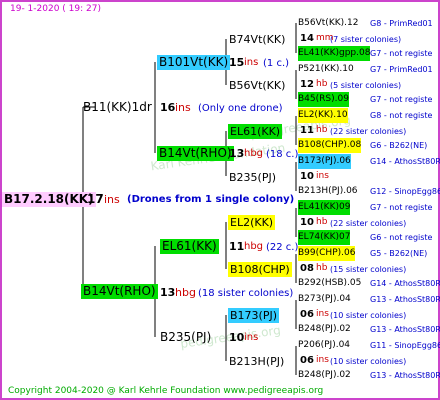  I want to click on gen1-unit-1: ins, so click(183, 107).